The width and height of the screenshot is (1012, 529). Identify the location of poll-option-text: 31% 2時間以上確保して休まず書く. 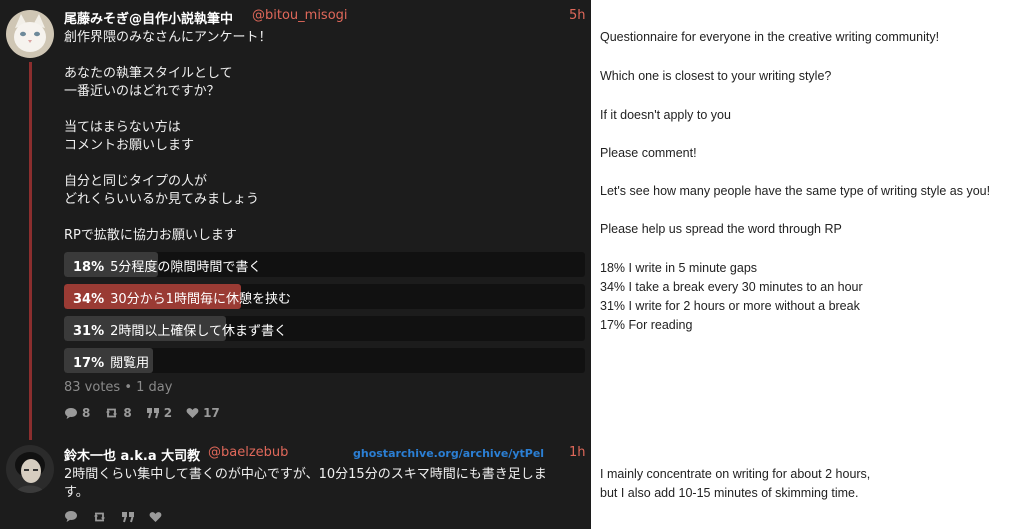
(180, 329).